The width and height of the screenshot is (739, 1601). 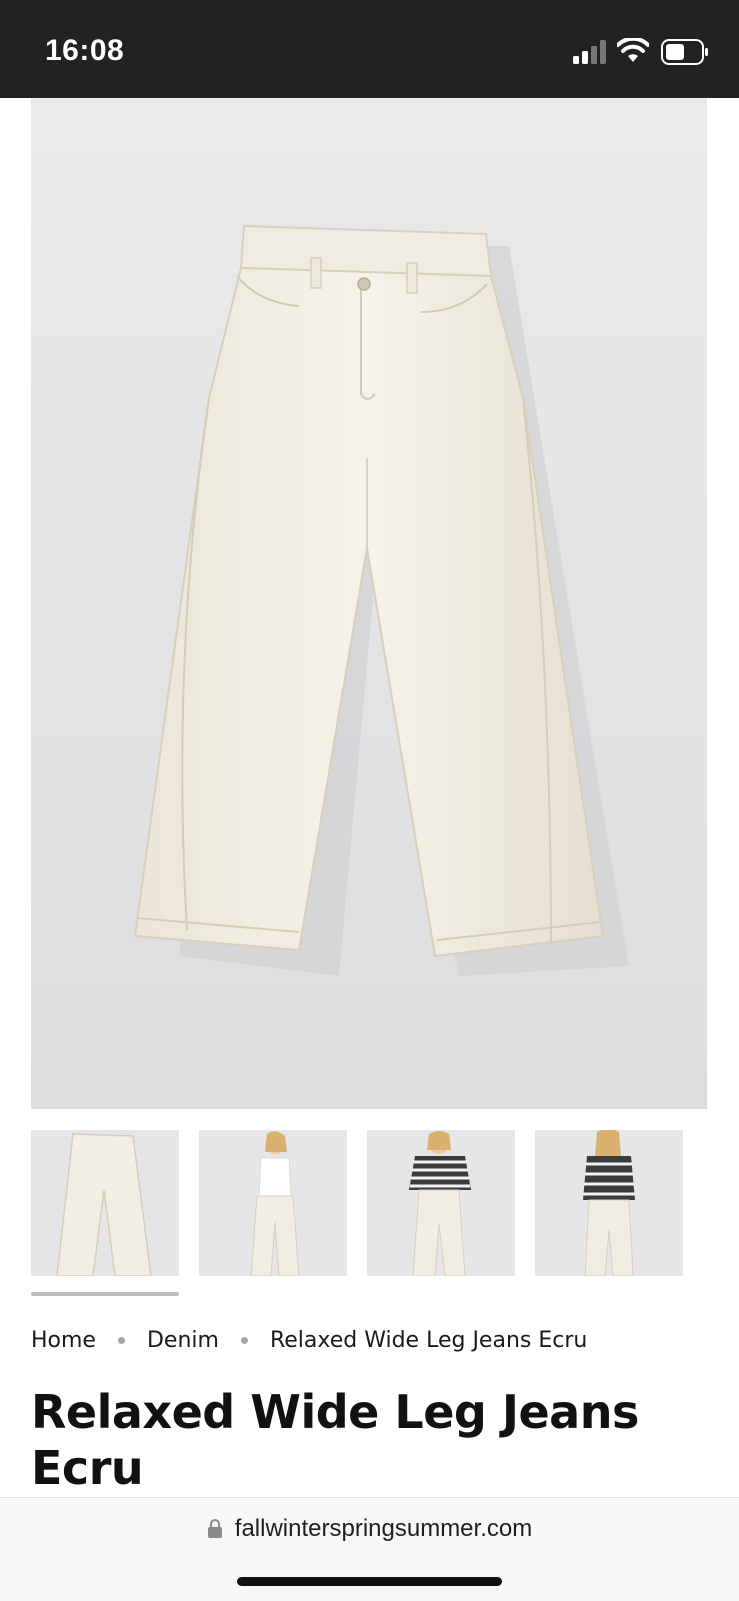 I want to click on model-sweater-back-thumbnail-image, so click(x=609, y=1203).